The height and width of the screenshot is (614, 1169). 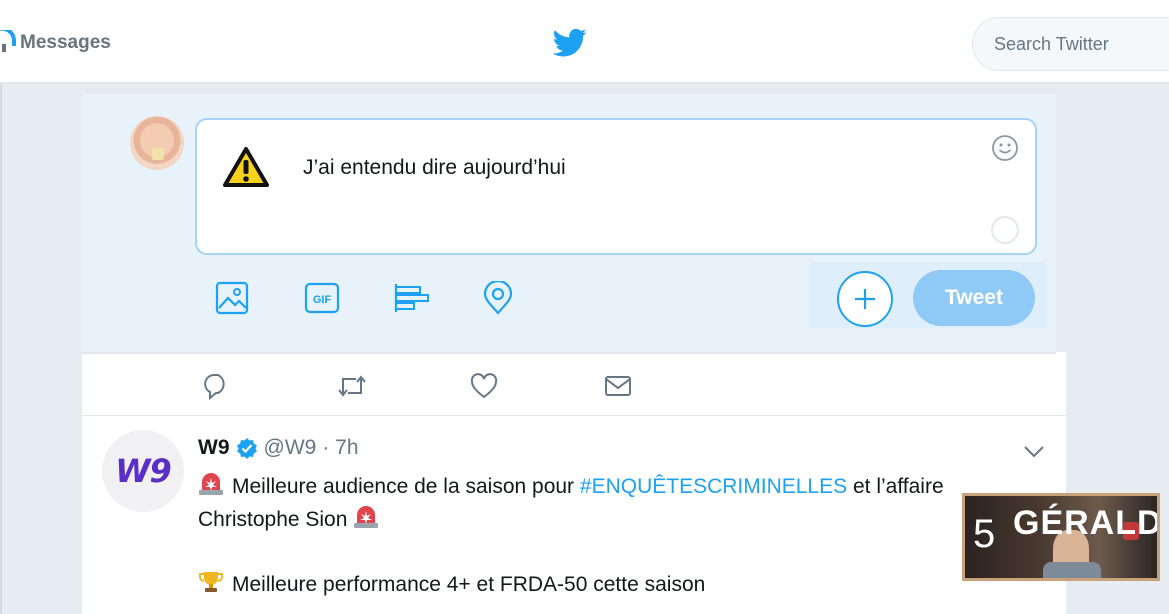 I want to click on video-overlay: 5 GÉRALD, so click(x=1061, y=537).